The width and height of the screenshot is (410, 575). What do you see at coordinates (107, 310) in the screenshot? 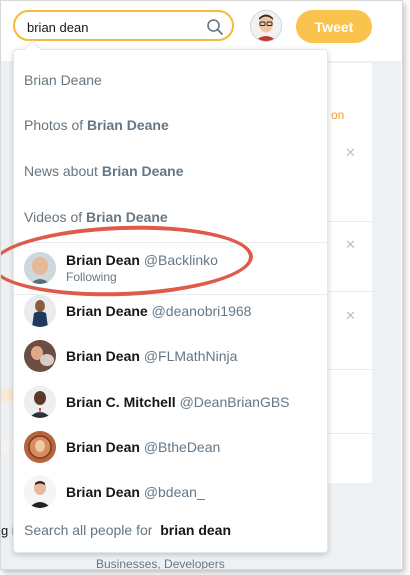
I see `user-name: Brian Deane` at bounding box center [107, 310].